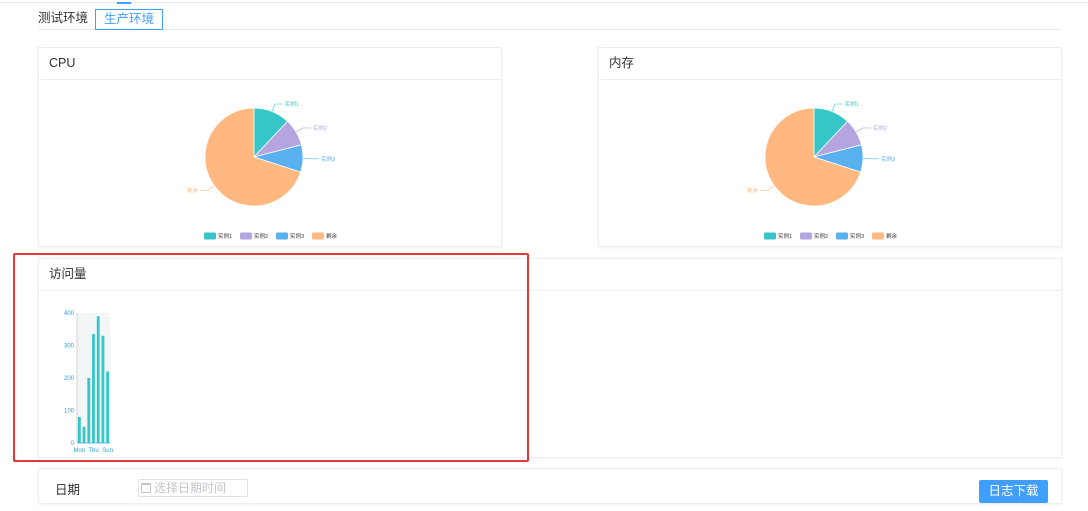 This screenshot has width=1088, height=511. What do you see at coordinates (785, 236) in the screenshot?
I see `memory-legend-label: 实例1` at bounding box center [785, 236].